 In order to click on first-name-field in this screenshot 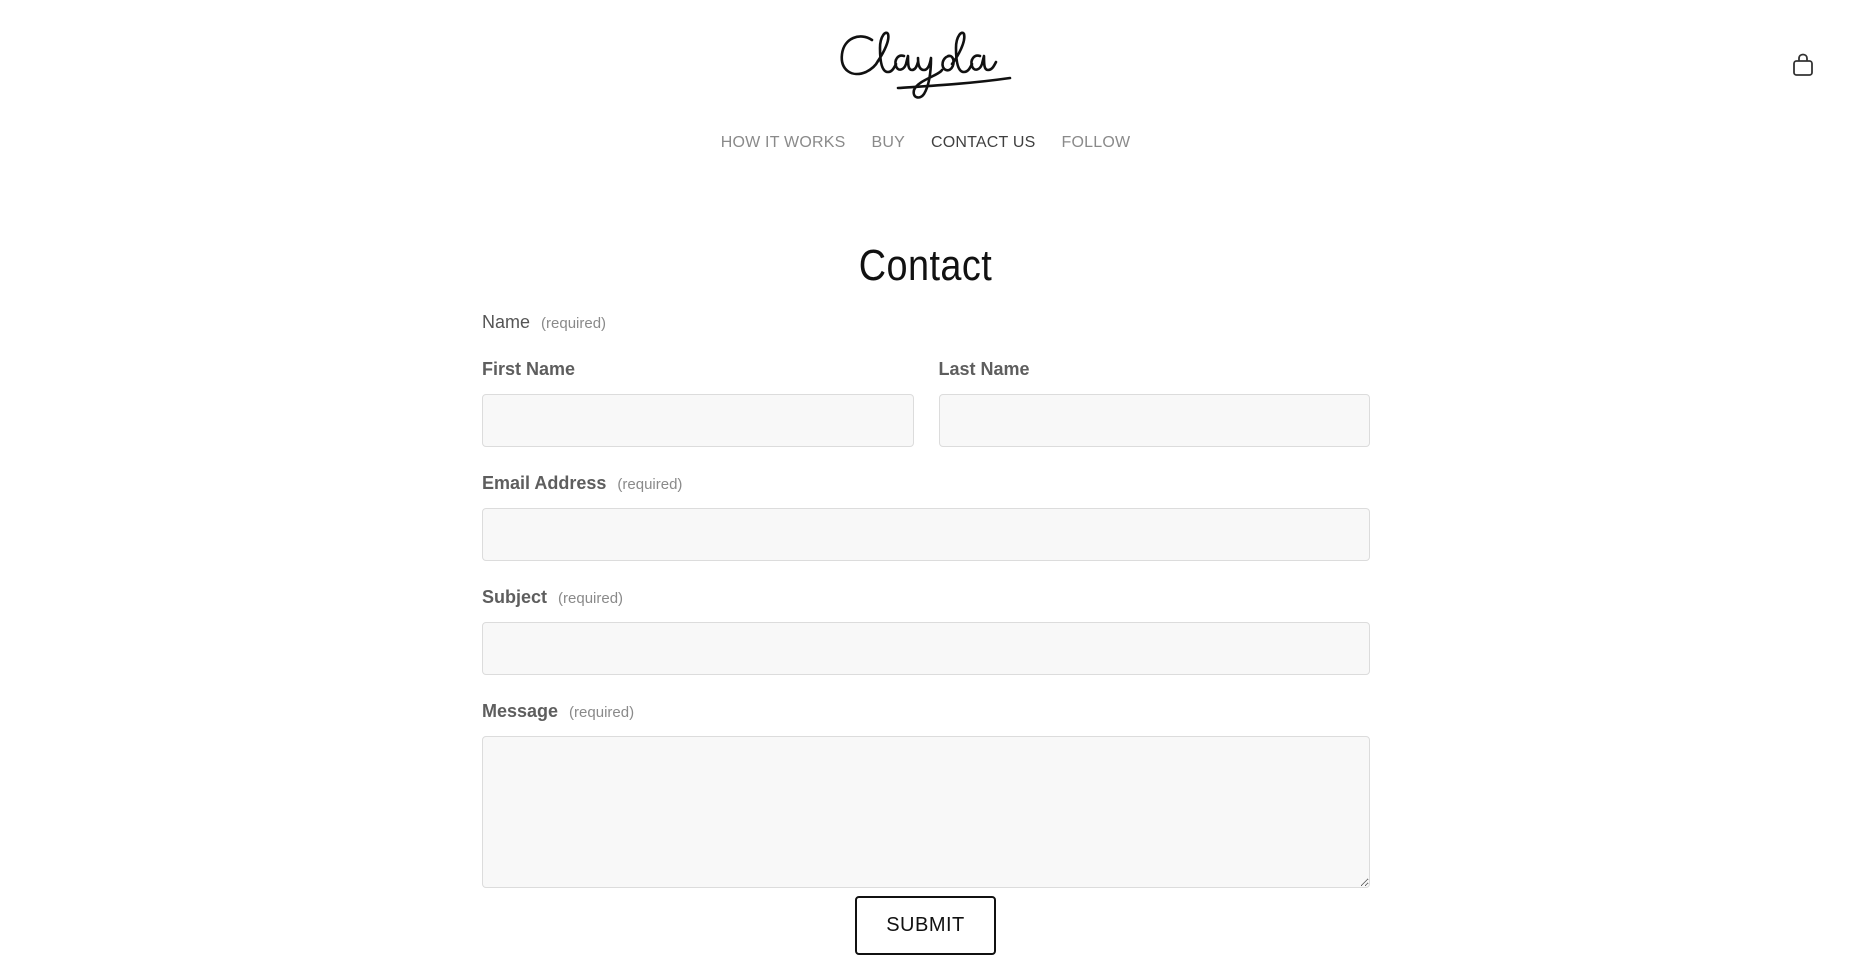, I will do `click(698, 420)`.